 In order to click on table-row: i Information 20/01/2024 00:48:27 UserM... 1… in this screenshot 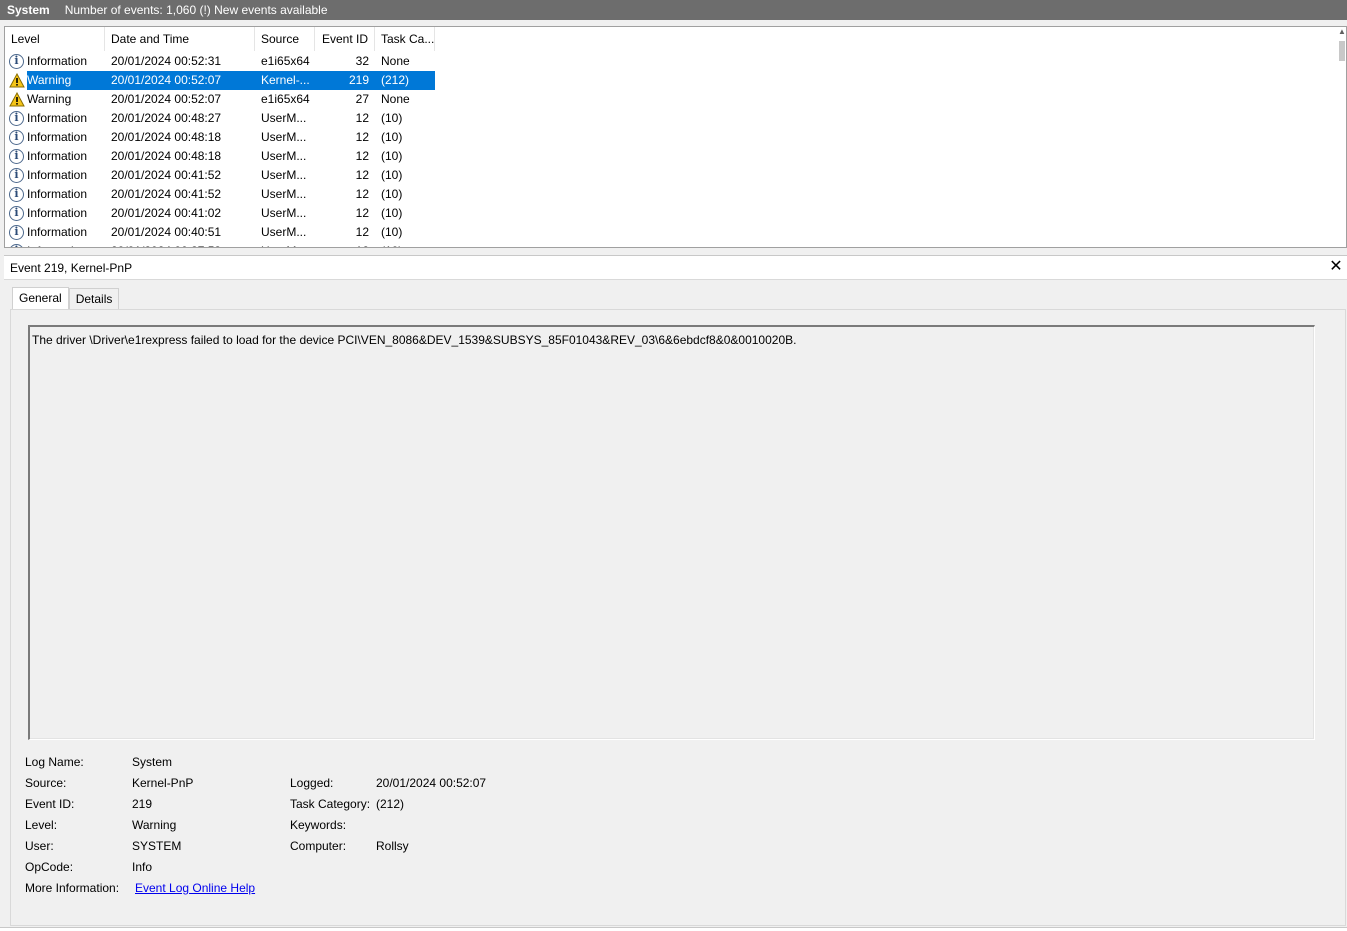, I will do `click(672, 118)`.